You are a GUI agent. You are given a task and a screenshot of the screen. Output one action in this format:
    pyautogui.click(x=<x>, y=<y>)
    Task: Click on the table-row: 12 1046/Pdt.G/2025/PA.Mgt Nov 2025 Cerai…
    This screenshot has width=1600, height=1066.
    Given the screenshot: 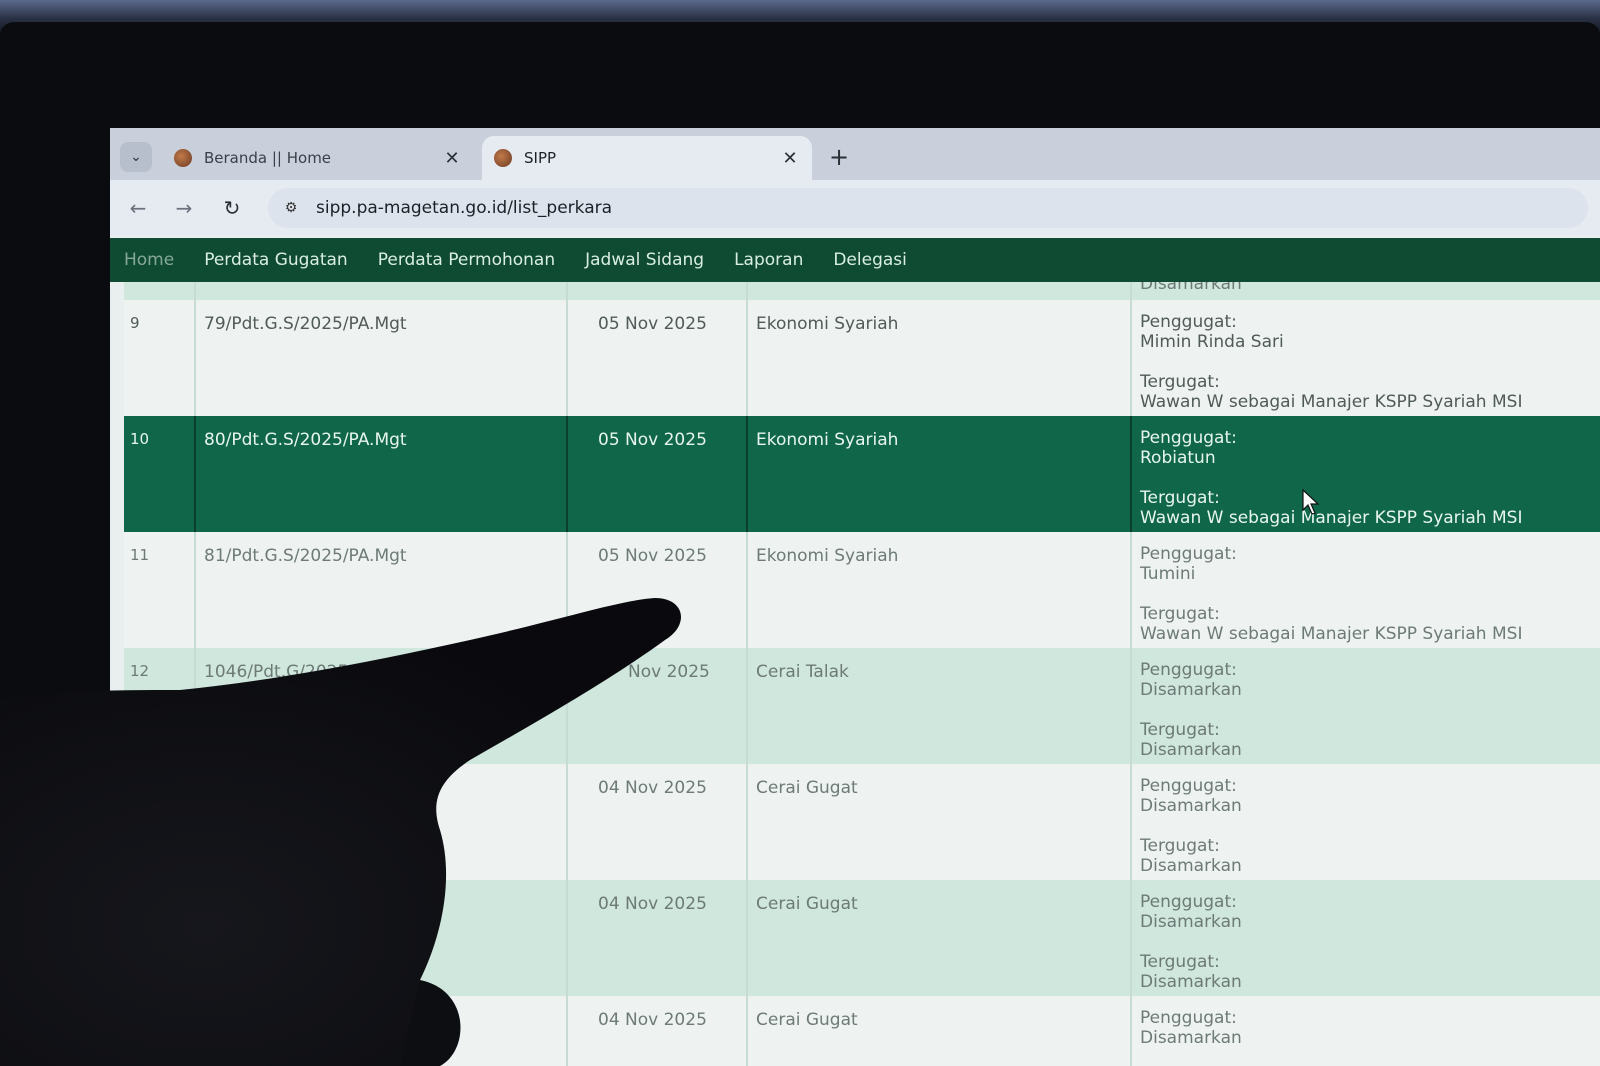 What is the action you would take?
    pyautogui.click(x=862, y=706)
    